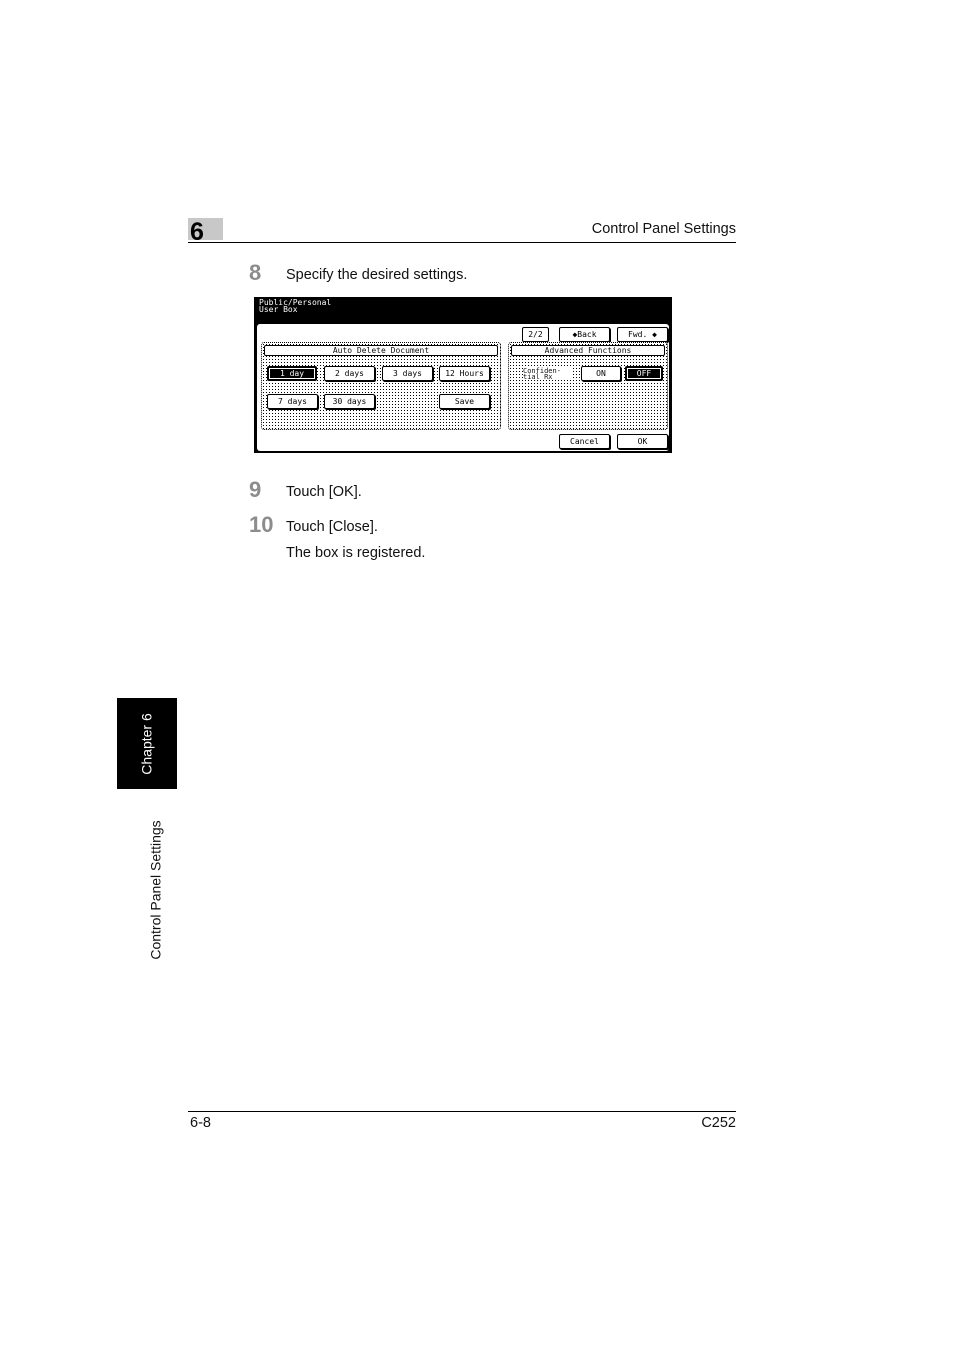 This screenshot has width=954, height=1351. Describe the element at coordinates (255, 272) in the screenshot. I see `step-number: 8` at that location.